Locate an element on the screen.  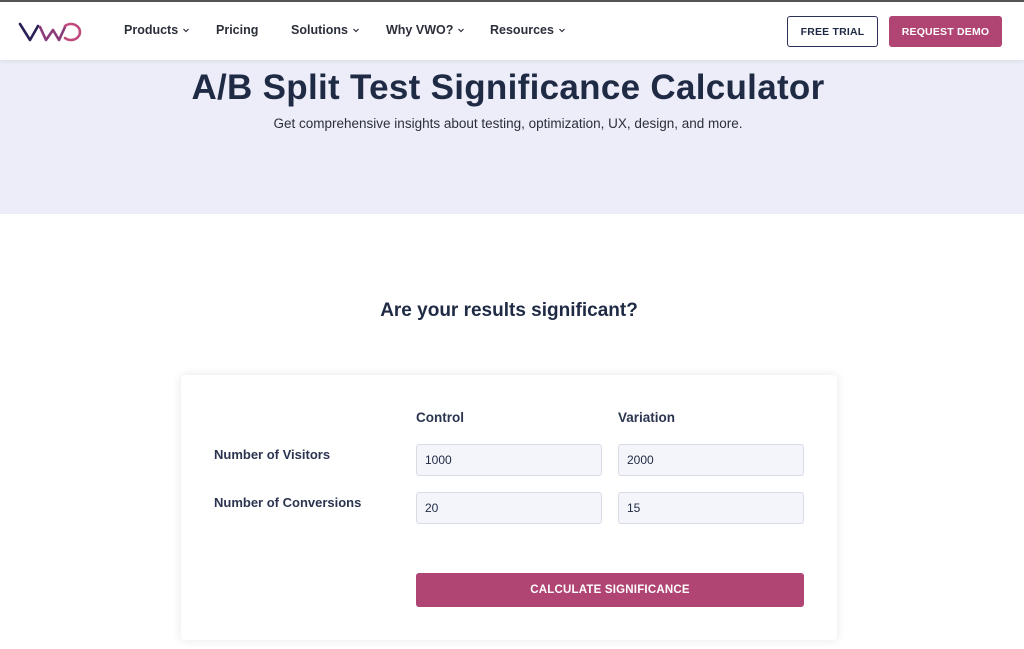
column-header-control: Control is located at coordinates (440, 417).